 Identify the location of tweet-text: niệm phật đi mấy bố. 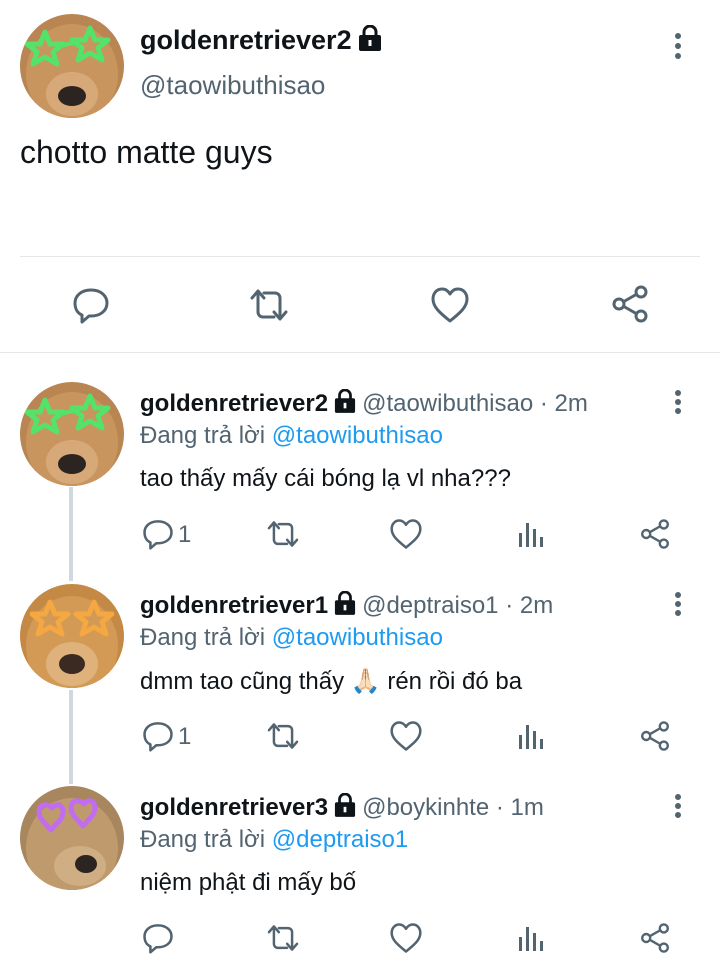
(248, 882).